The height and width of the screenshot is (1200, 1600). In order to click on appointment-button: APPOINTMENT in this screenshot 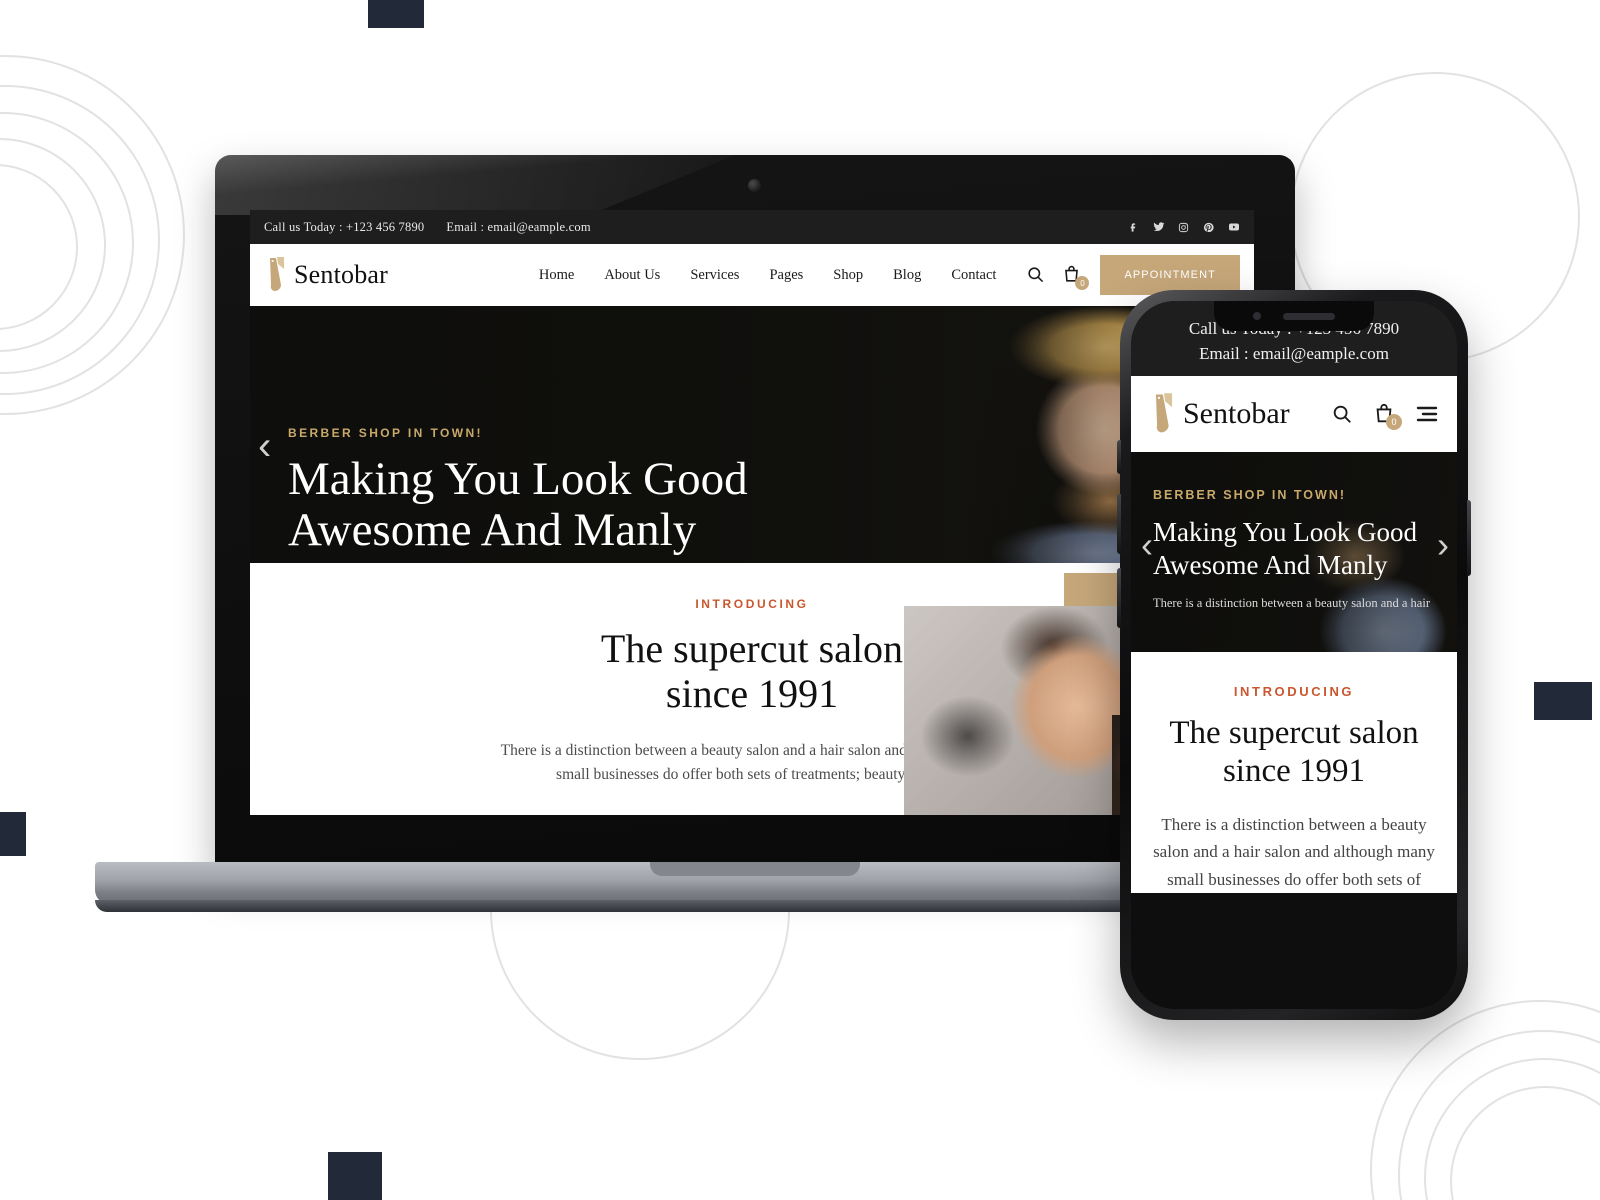, I will do `click(1170, 275)`.